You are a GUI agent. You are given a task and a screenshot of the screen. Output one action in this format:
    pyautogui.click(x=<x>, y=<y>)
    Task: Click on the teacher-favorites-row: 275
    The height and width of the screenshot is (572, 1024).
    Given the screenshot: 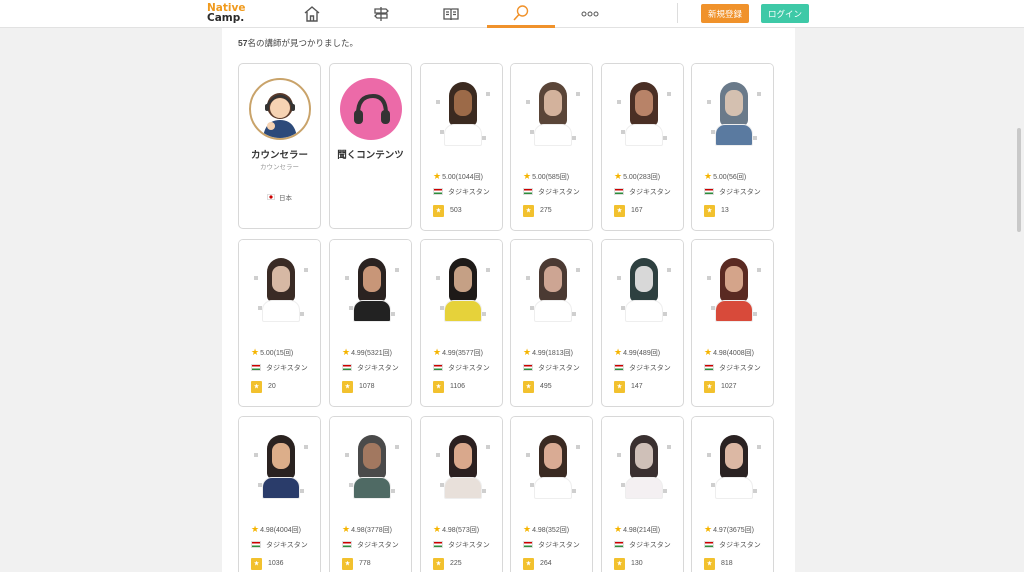 What is the action you would take?
    pyautogui.click(x=557, y=210)
    